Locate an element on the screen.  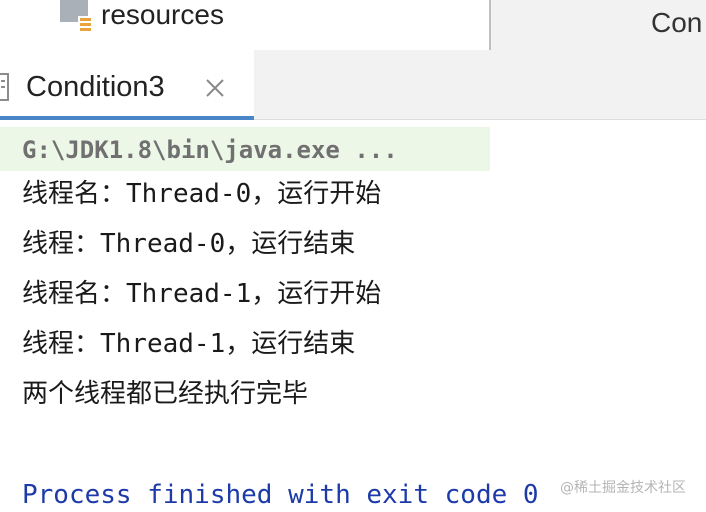
top-strip: resources Con is located at coordinates (353, 25).